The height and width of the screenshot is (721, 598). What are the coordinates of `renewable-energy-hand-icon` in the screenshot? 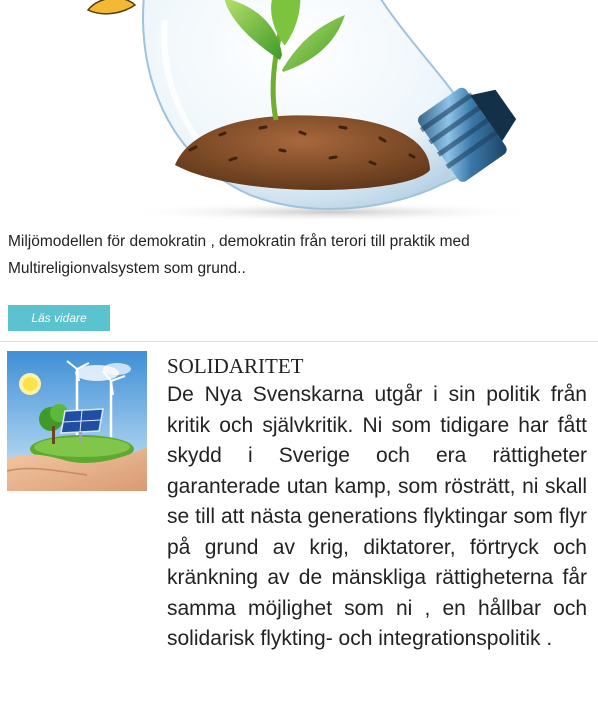 It's located at (77, 421).